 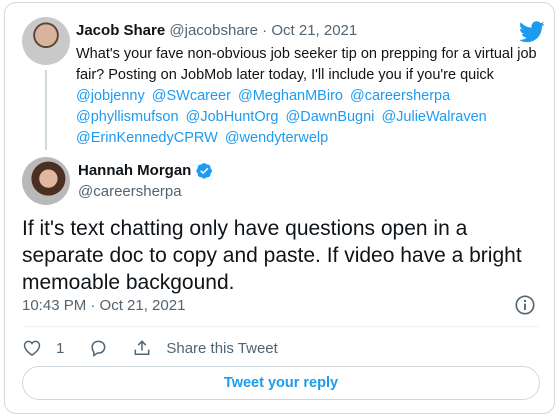 I want to click on mention-link: @SWcareer, so click(x=191, y=96).